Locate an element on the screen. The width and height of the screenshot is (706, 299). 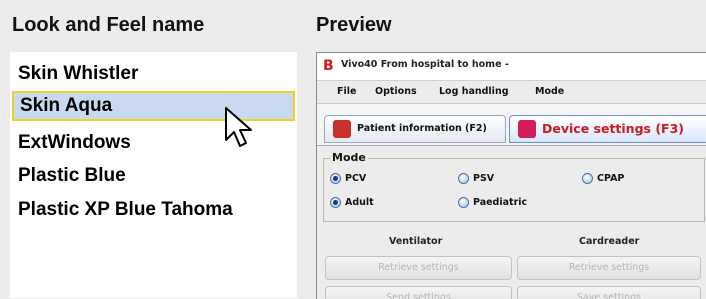
preview-header: Preview is located at coordinates (354, 25).